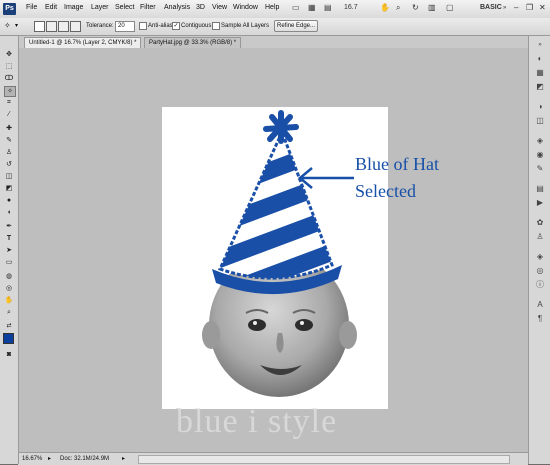 This screenshot has height=465, width=550. Describe the element at coordinates (245, 7) in the screenshot. I see `menu-window: Window` at that location.